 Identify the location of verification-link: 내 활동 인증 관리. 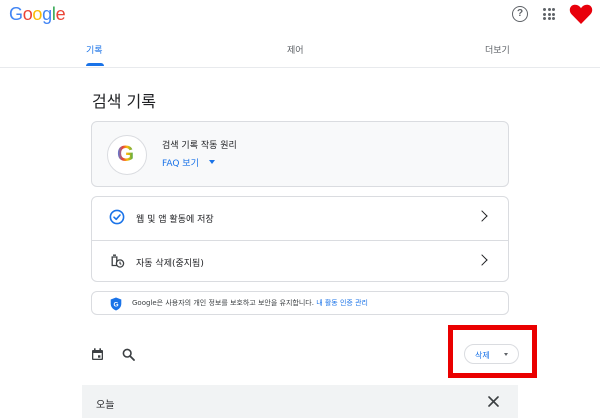
(342, 303).